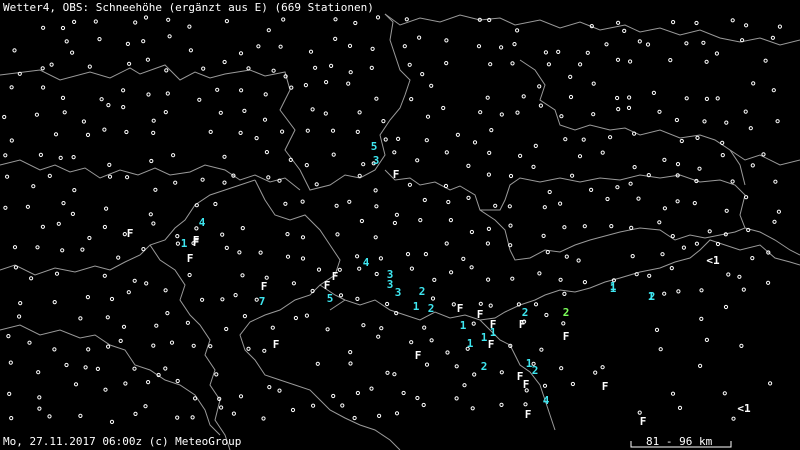 This screenshot has height=450, width=800. I want to click on footer-timestamp: Mo, 27.11.2017 06:00z (c) MeteoGroup, so click(122, 441).